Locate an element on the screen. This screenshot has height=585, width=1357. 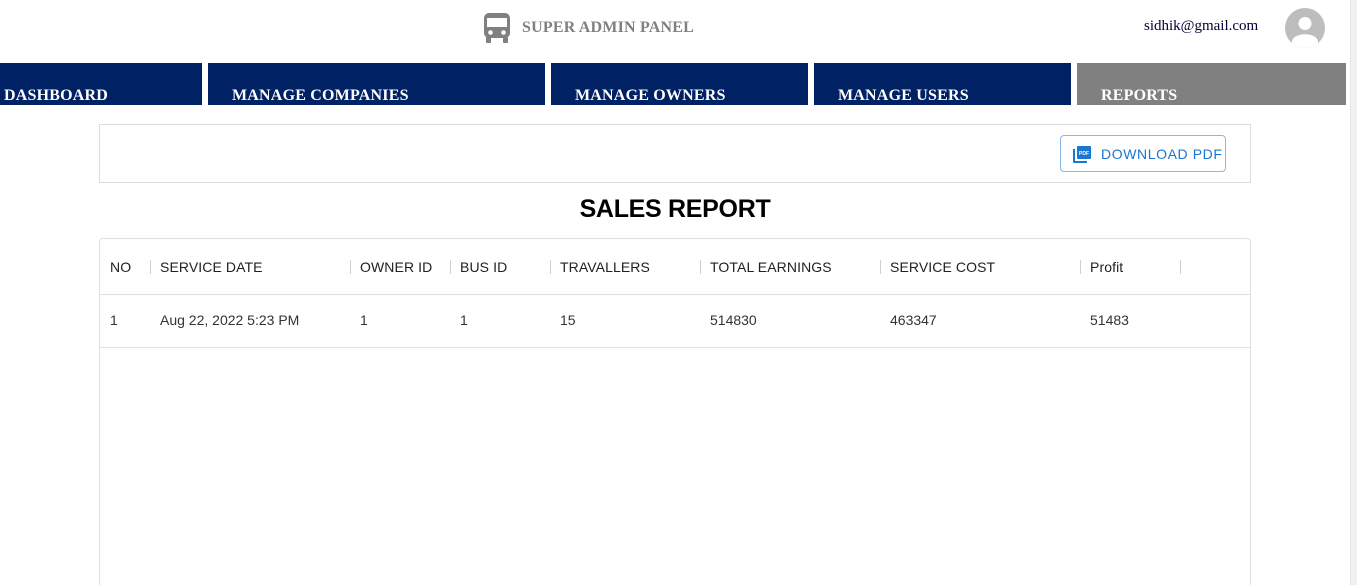
nav-manage-companies: MANAGE COMPANIES is located at coordinates (376, 84).